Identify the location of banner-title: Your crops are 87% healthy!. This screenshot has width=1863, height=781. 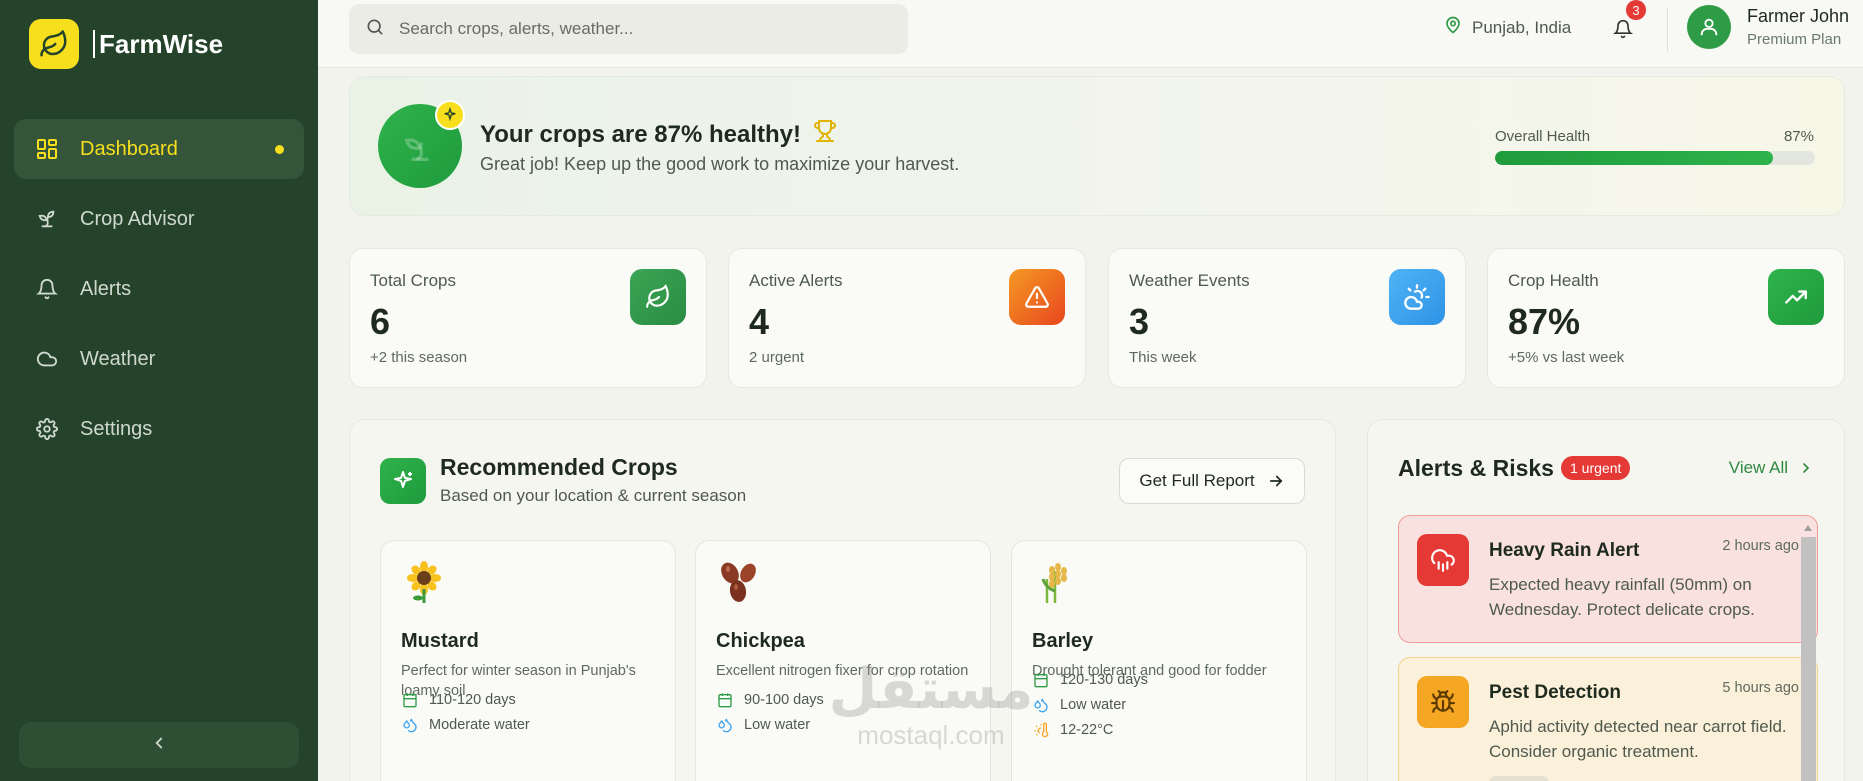
(658, 134).